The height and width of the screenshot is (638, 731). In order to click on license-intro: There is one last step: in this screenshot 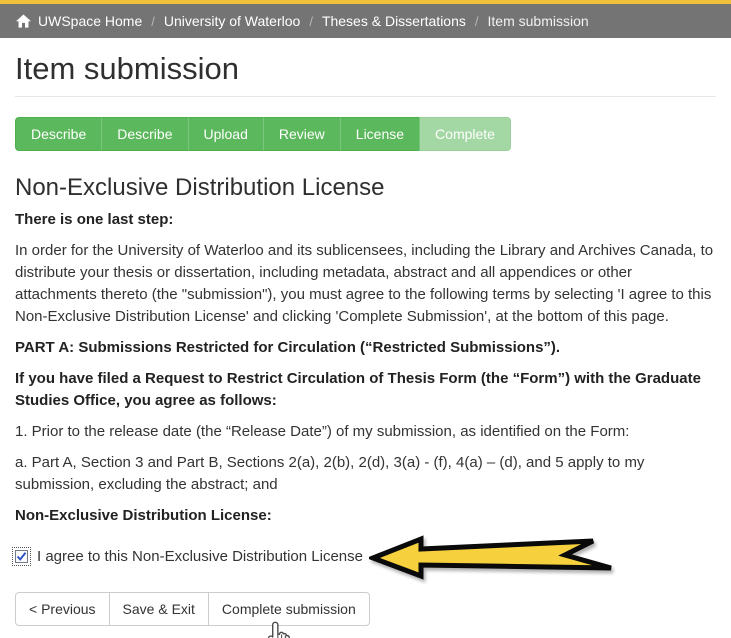, I will do `click(94, 219)`.